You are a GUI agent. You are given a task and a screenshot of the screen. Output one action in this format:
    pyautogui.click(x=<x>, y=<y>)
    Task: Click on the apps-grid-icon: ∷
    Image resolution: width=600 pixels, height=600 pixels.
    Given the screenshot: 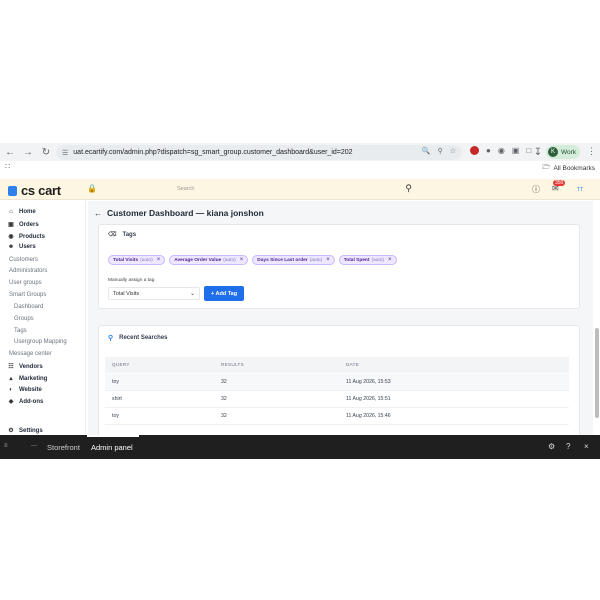 What is the action you would take?
    pyautogui.click(x=7, y=166)
    